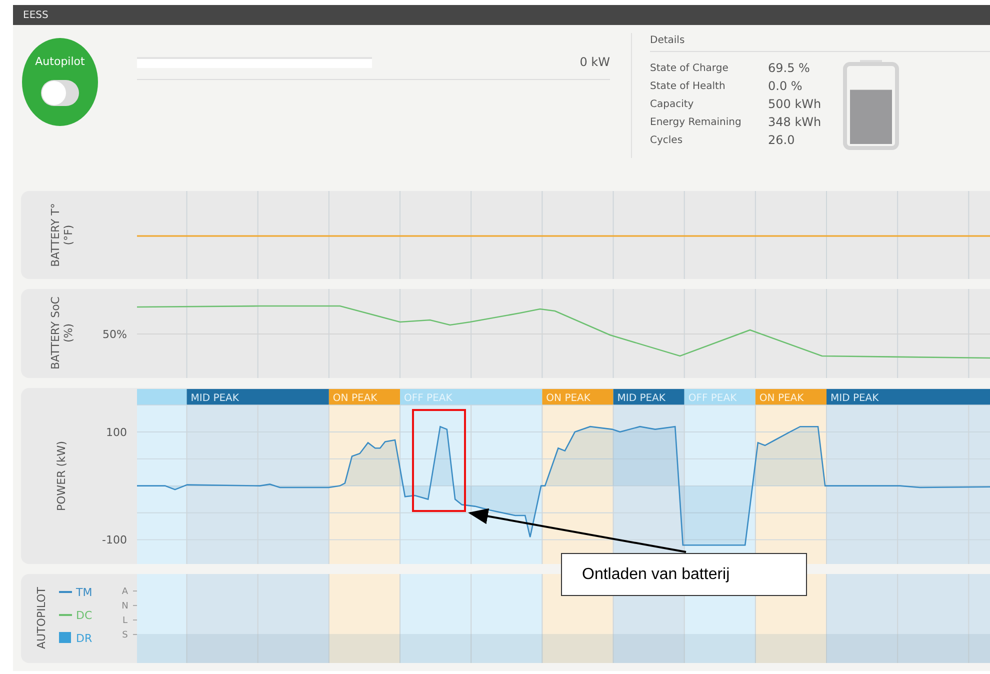 The height and width of the screenshot is (674, 990). I want to click on axis-tick-label: 100, so click(116, 432).